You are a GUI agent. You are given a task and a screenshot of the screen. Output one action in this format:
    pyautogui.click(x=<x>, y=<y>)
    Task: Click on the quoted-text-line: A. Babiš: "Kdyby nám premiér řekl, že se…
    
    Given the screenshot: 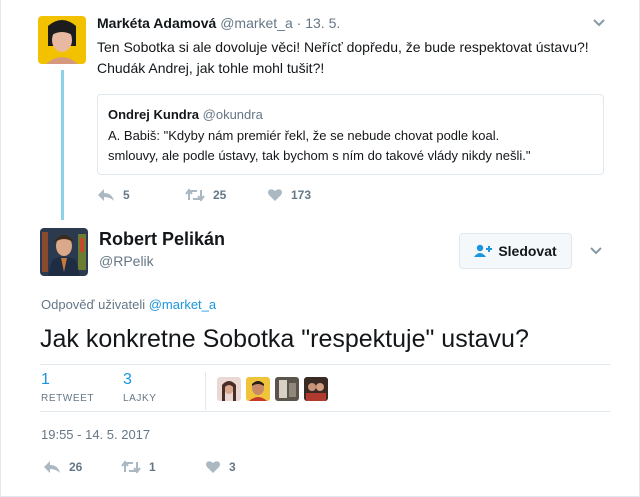 What is the action you would take?
    pyautogui.click(x=304, y=135)
    